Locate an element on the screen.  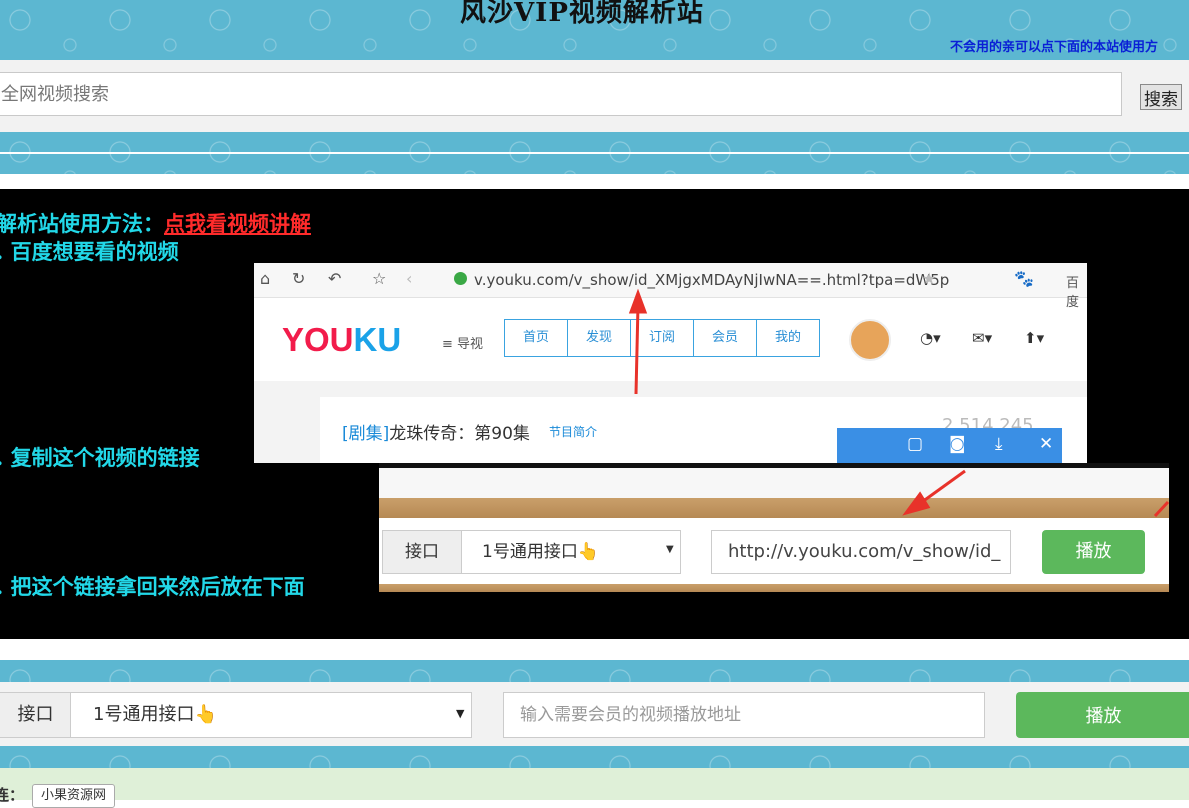
guide-heading: 解析站使用方法：点我看视频讲解 is located at coordinates (155, 223).